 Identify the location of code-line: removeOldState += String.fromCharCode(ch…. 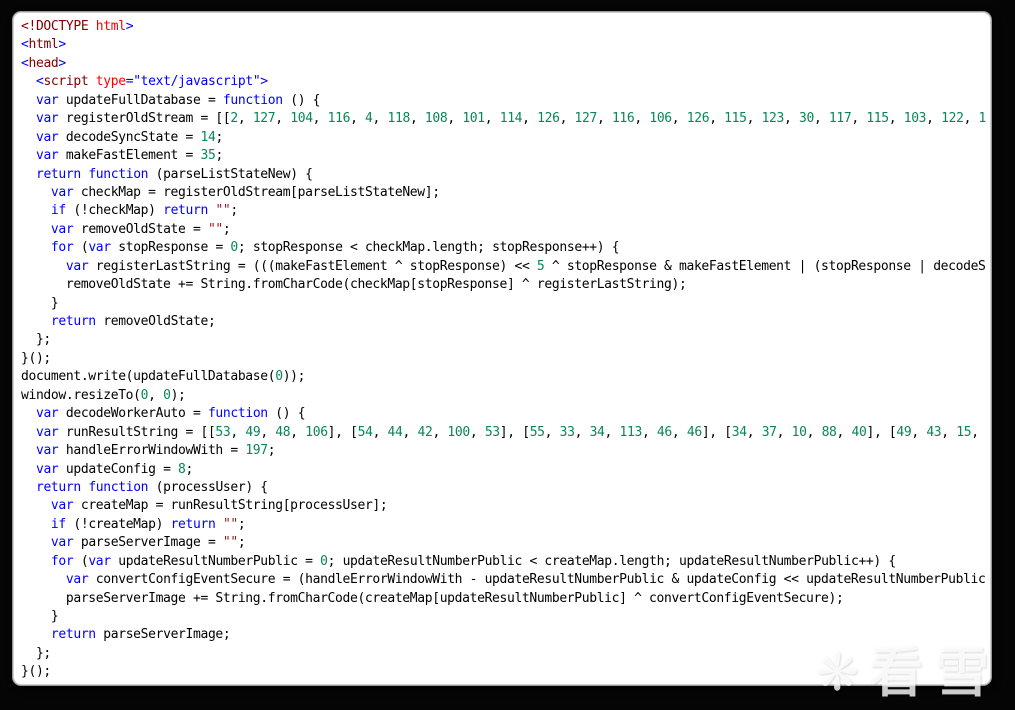
(354, 285).